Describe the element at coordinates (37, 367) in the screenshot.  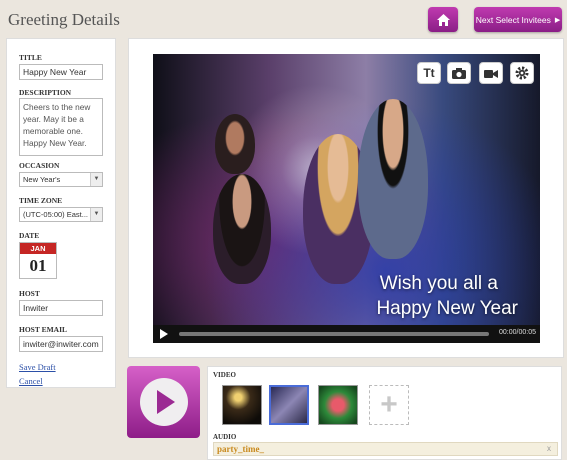
I see `save-draft-link: Save Draft` at that location.